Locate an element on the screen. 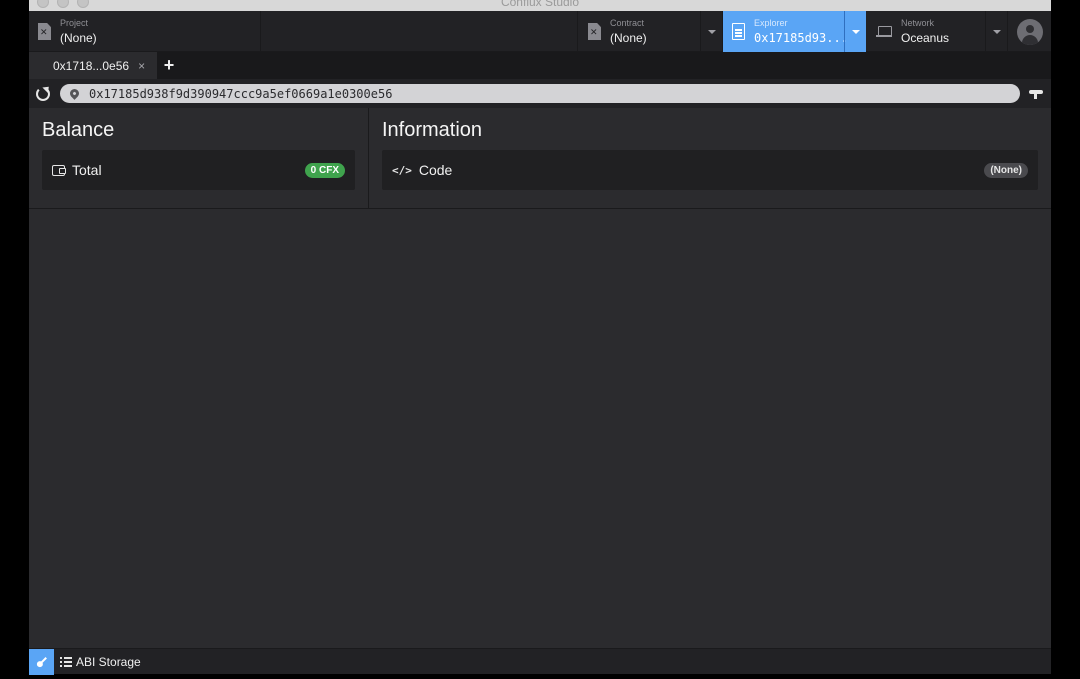 The width and height of the screenshot is (1080, 679). balance-total-row: Total 0 CFX is located at coordinates (198, 170).